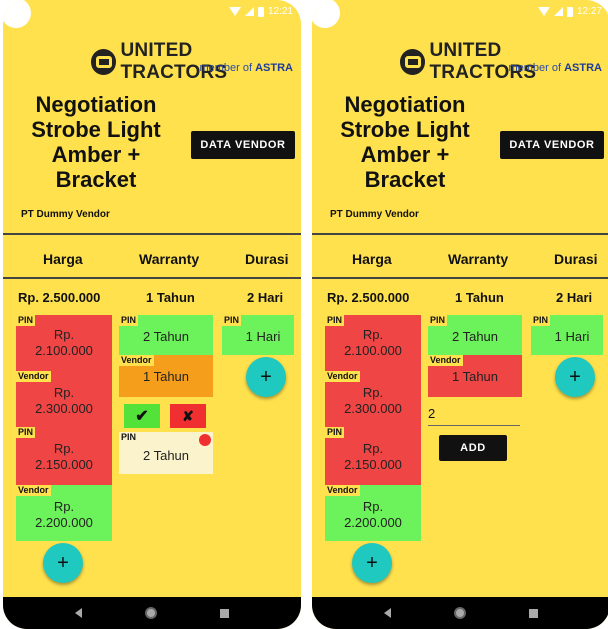 This screenshot has height=629, width=608. What do you see at coordinates (473, 448) in the screenshot?
I see `add-warranty-button: ADD` at bounding box center [473, 448].